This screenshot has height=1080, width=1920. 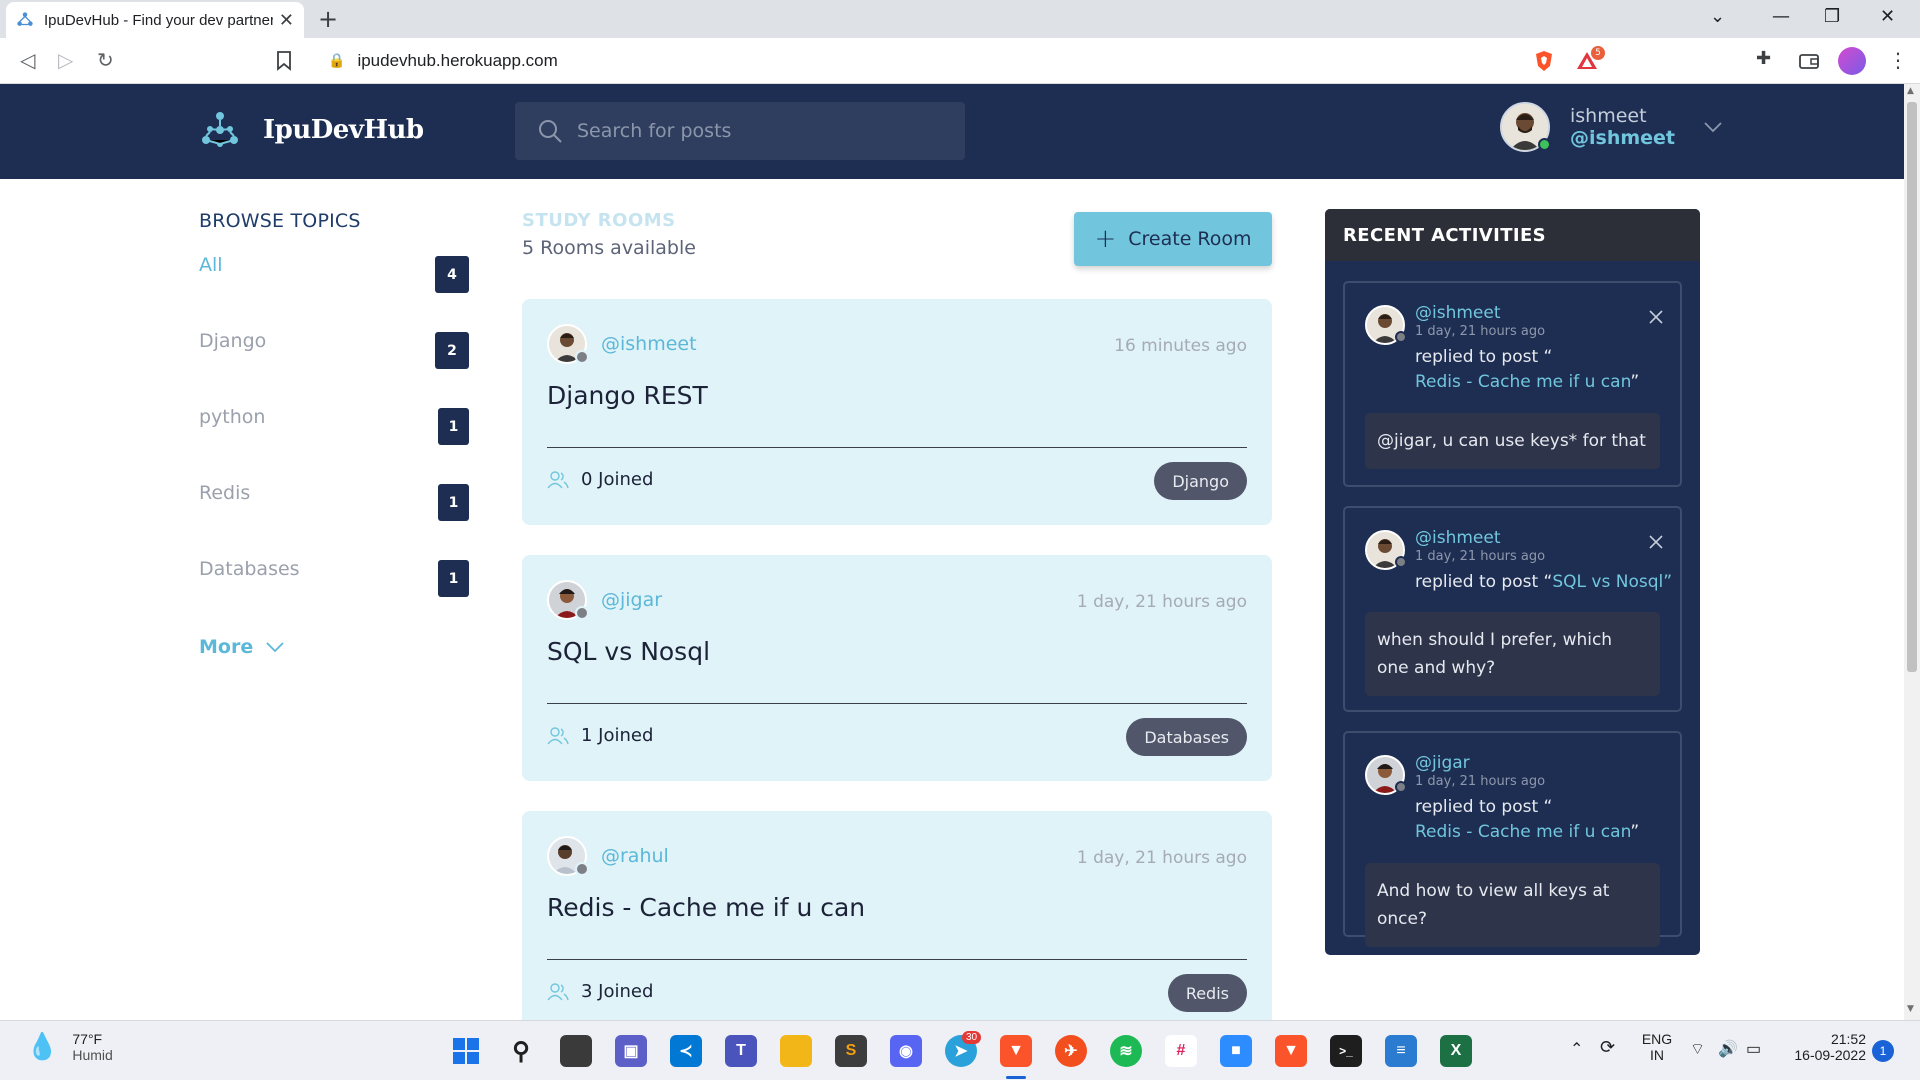 I want to click on battery-icon: ▭, so click(x=1753, y=1049).